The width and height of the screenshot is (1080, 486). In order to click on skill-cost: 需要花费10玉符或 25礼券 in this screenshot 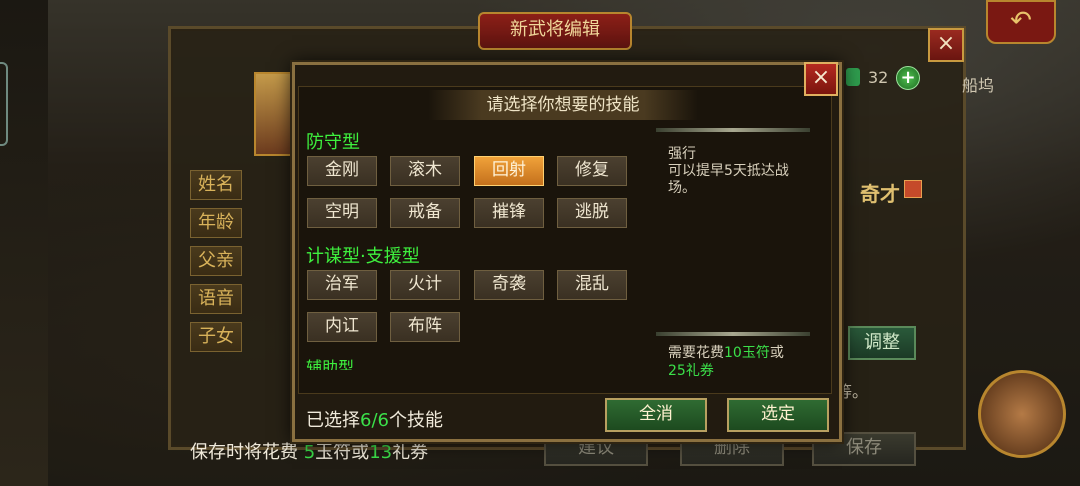, I will do `click(726, 362)`.